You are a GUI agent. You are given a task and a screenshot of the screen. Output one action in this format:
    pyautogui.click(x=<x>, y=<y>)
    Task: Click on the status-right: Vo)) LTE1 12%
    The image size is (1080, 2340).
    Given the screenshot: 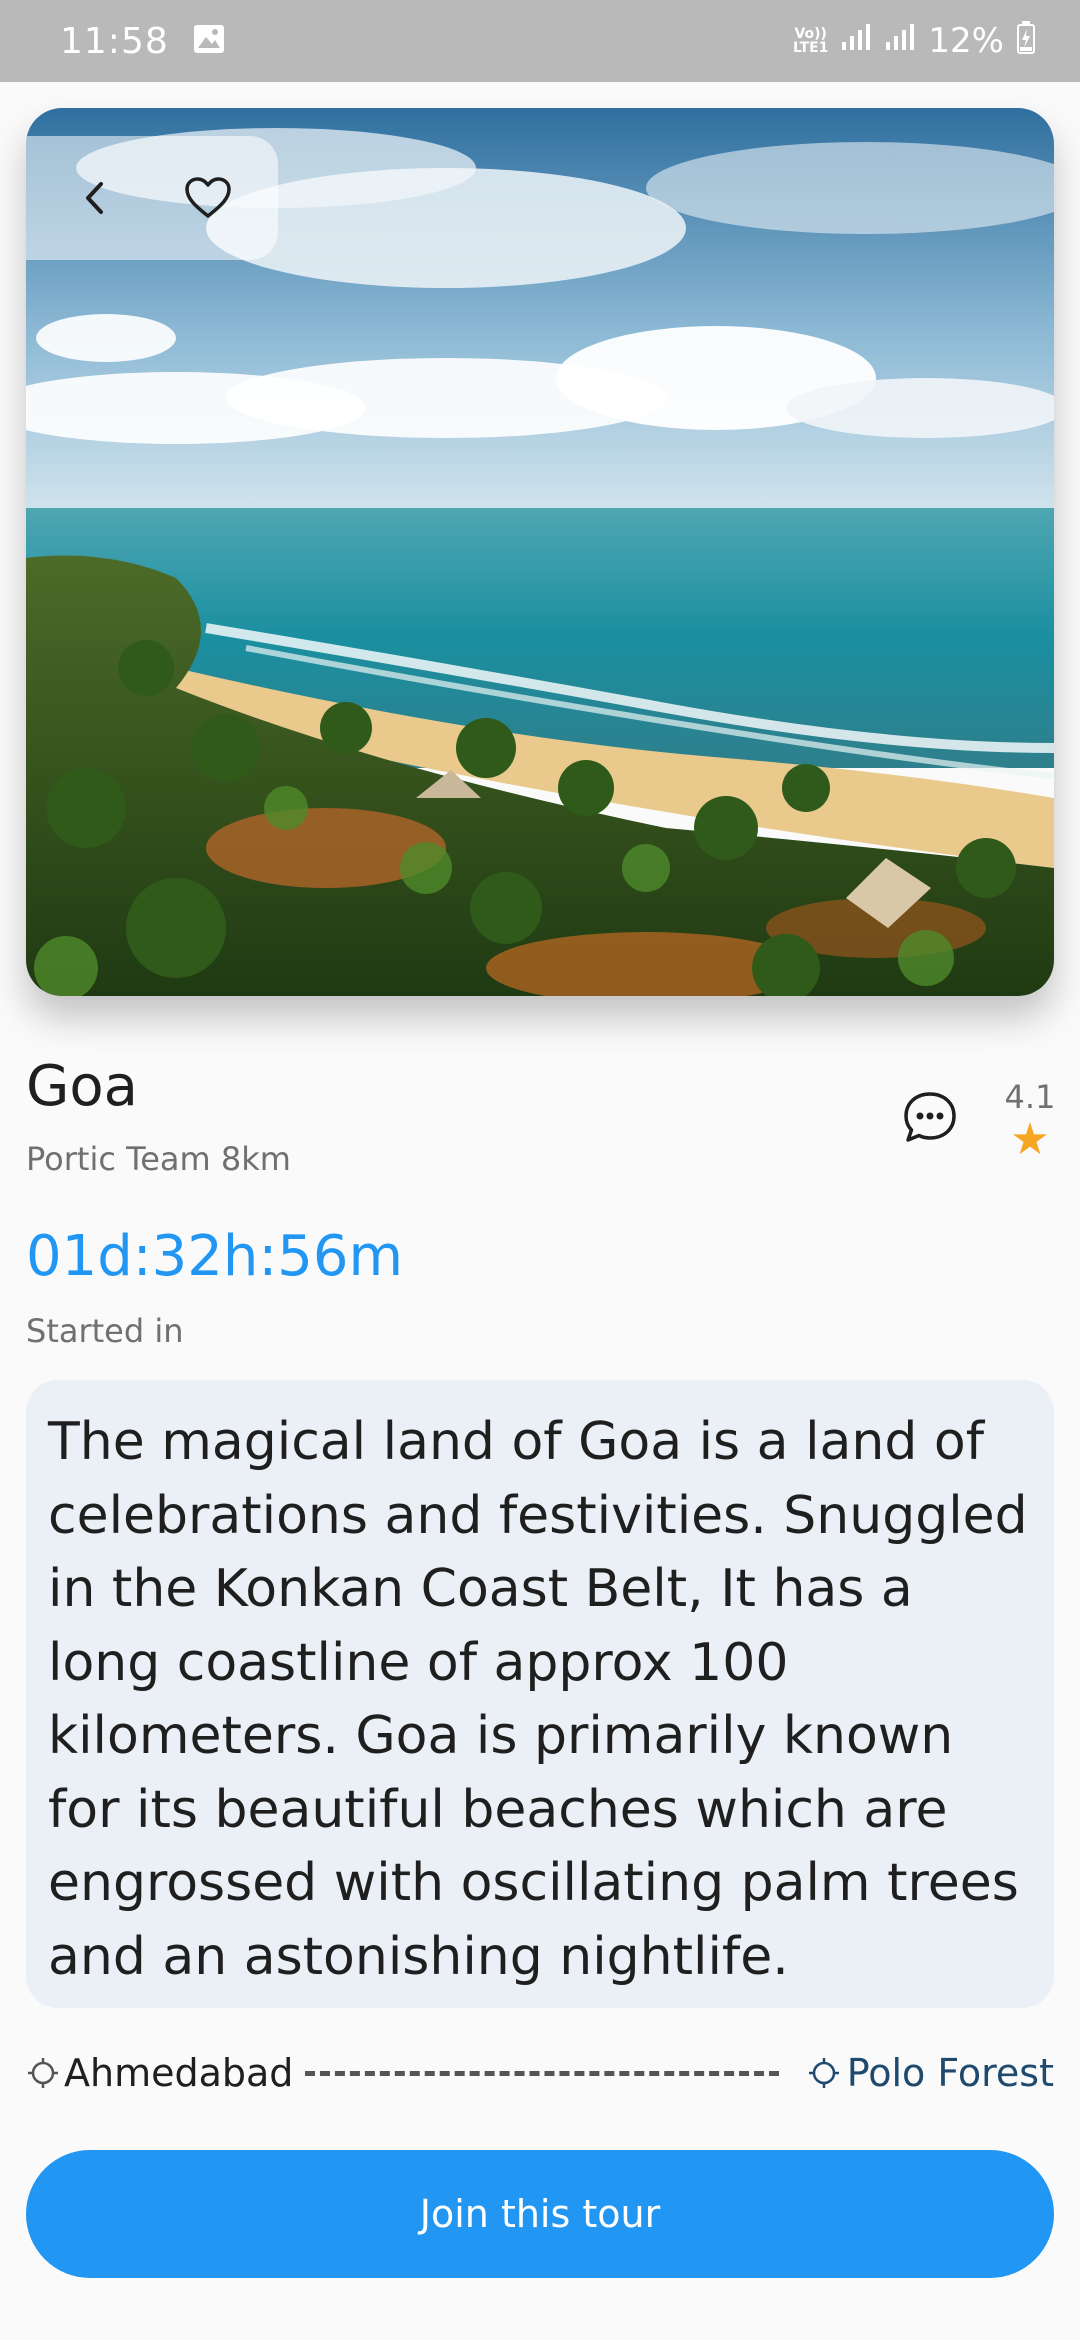 What is the action you would take?
    pyautogui.click(x=914, y=41)
    